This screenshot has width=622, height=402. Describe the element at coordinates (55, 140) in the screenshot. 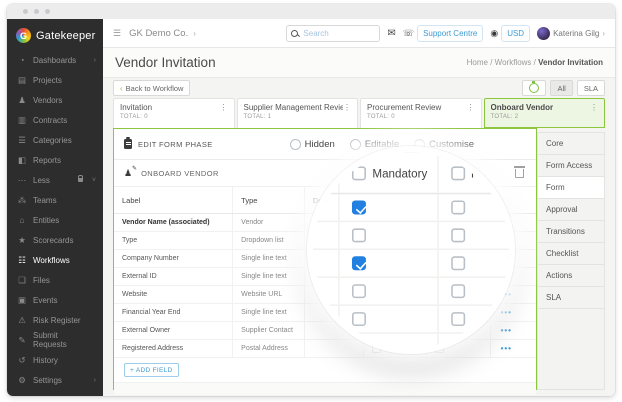

I see `sidebar-item-categories: ☰ Categories` at that location.